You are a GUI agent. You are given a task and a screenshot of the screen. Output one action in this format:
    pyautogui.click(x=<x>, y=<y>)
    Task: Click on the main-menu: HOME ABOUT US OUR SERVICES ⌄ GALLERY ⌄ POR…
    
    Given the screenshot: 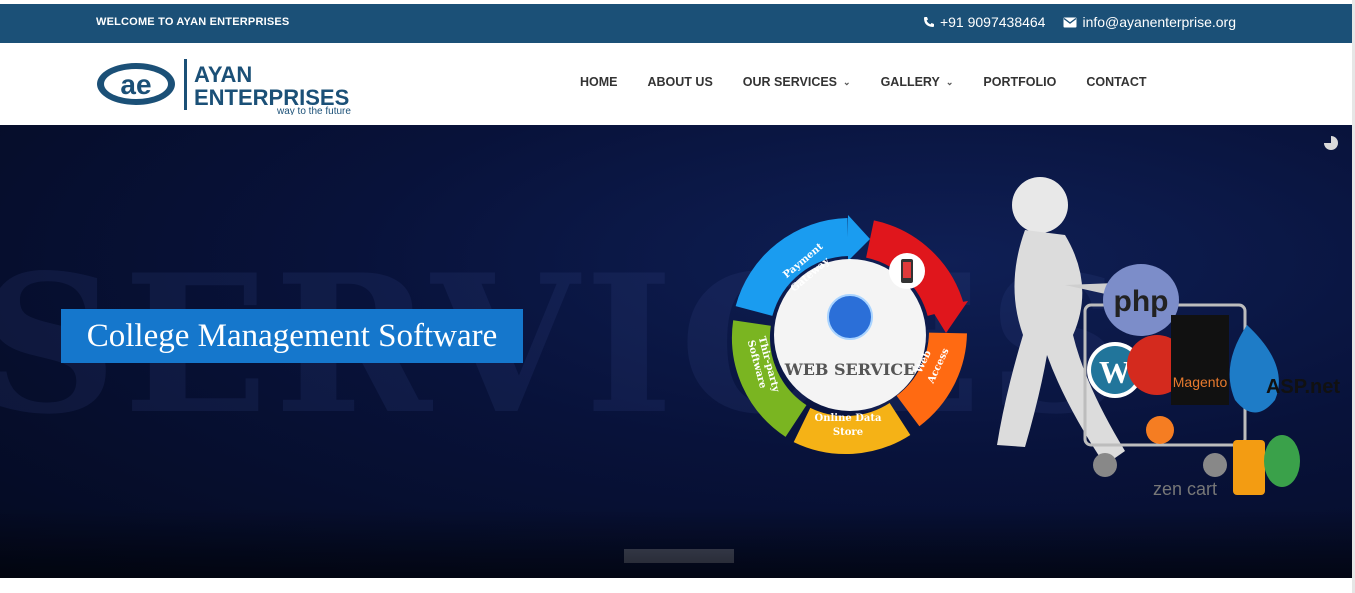 What is the action you would take?
    pyautogui.click(x=863, y=82)
    